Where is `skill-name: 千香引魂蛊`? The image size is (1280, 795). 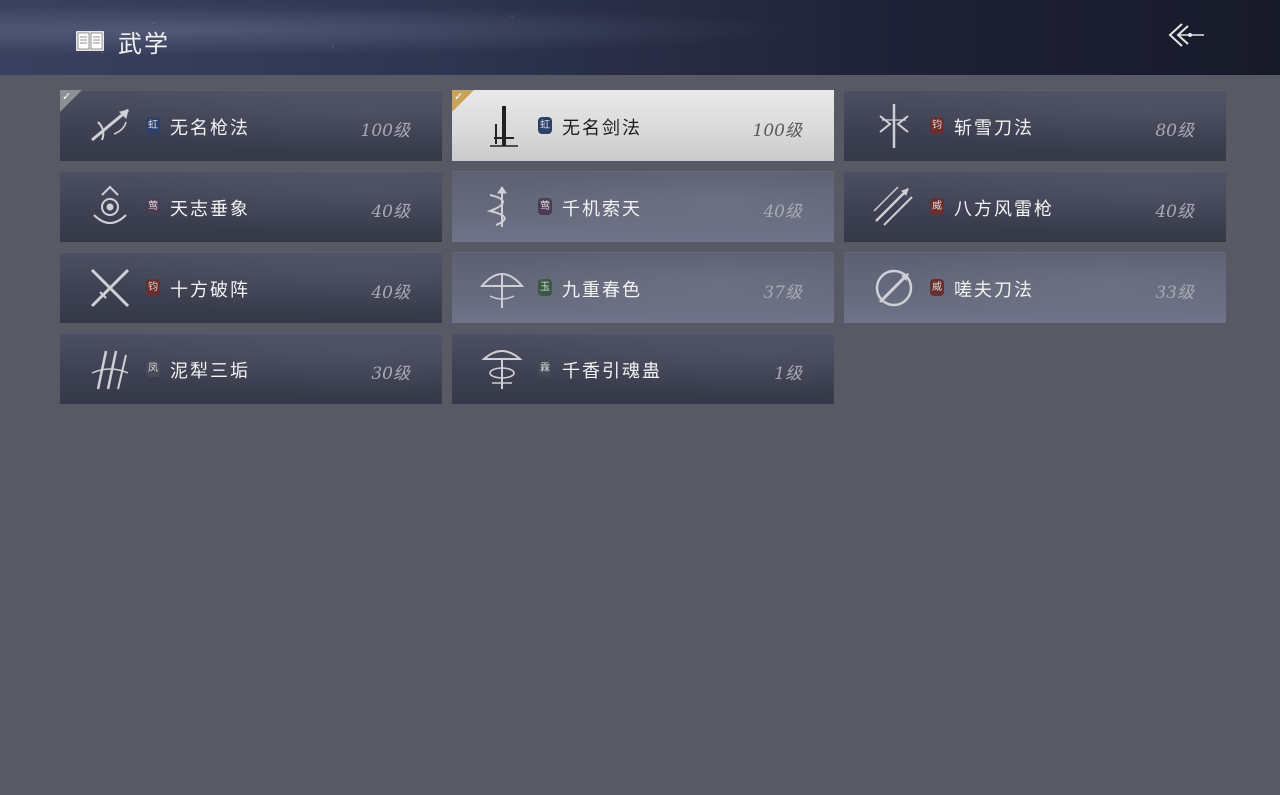 skill-name: 千香引魂蛊 is located at coordinates (612, 371).